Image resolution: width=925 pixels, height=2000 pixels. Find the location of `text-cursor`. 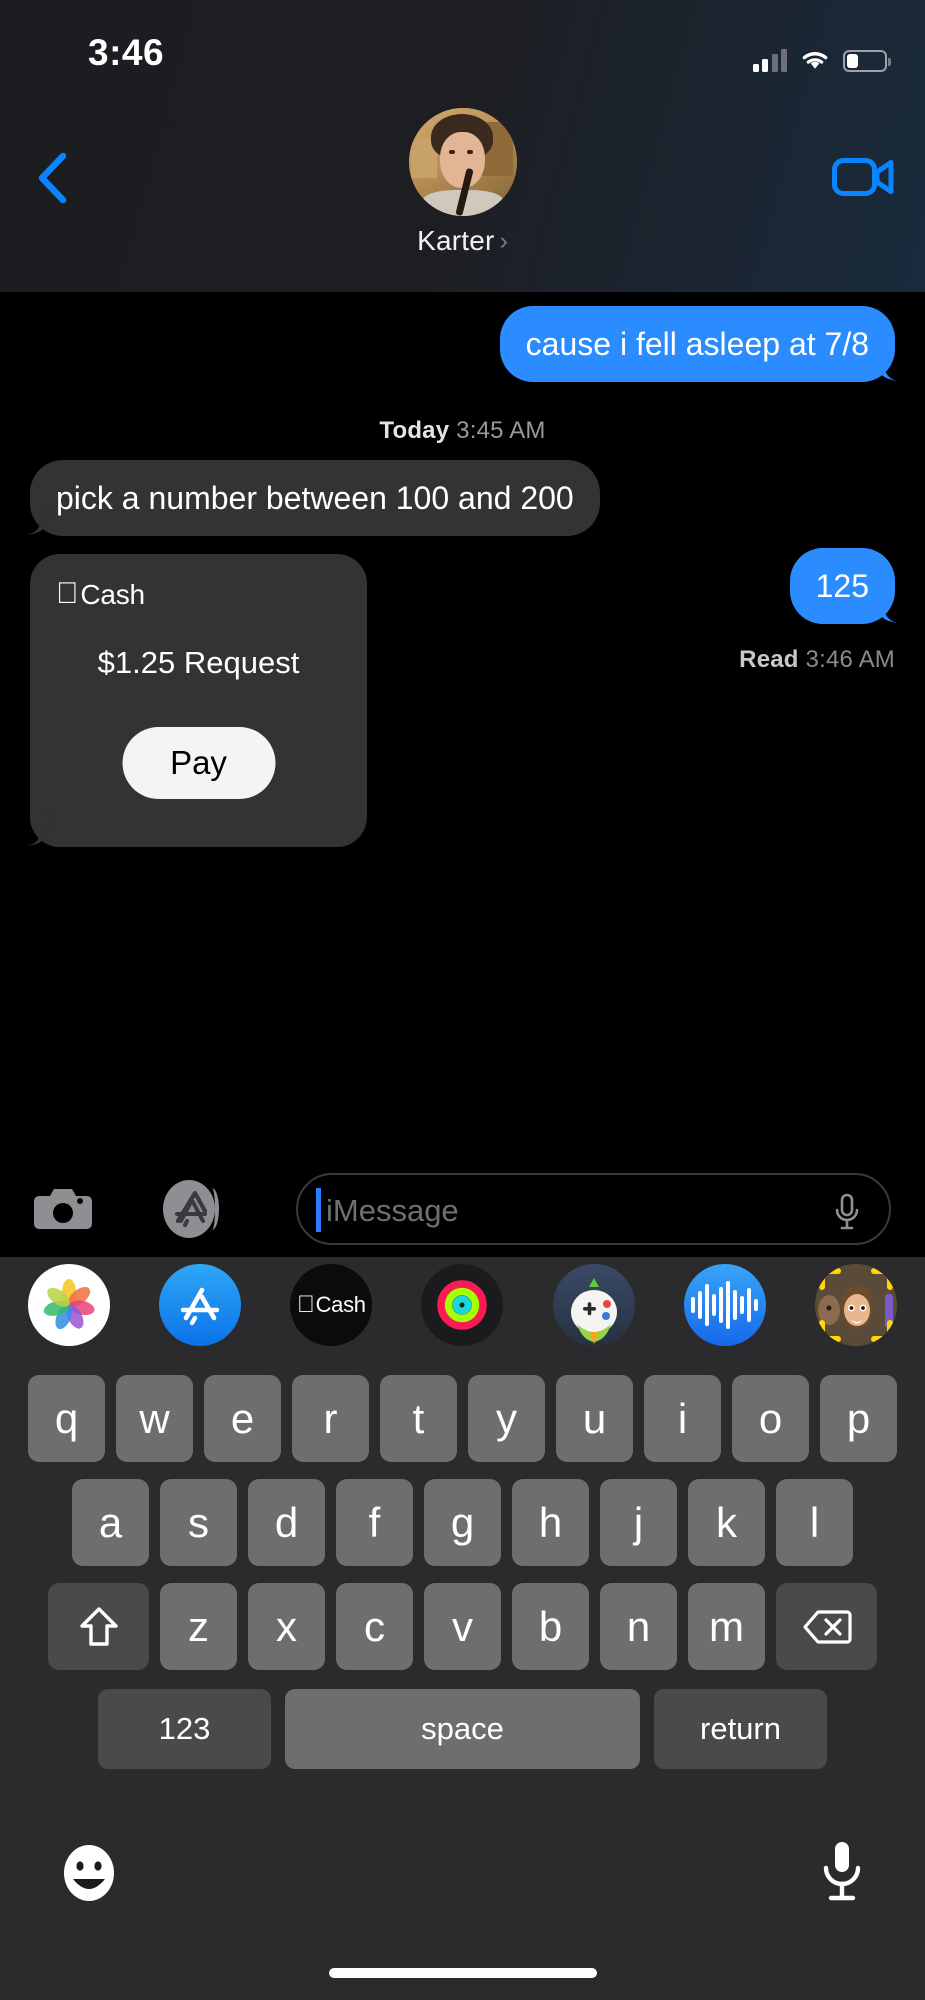

text-cursor is located at coordinates (318, 1210).